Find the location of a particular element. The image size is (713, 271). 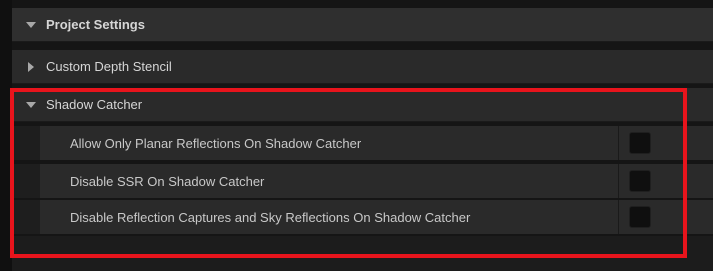

category-label: Project Settings is located at coordinates (95, 24).